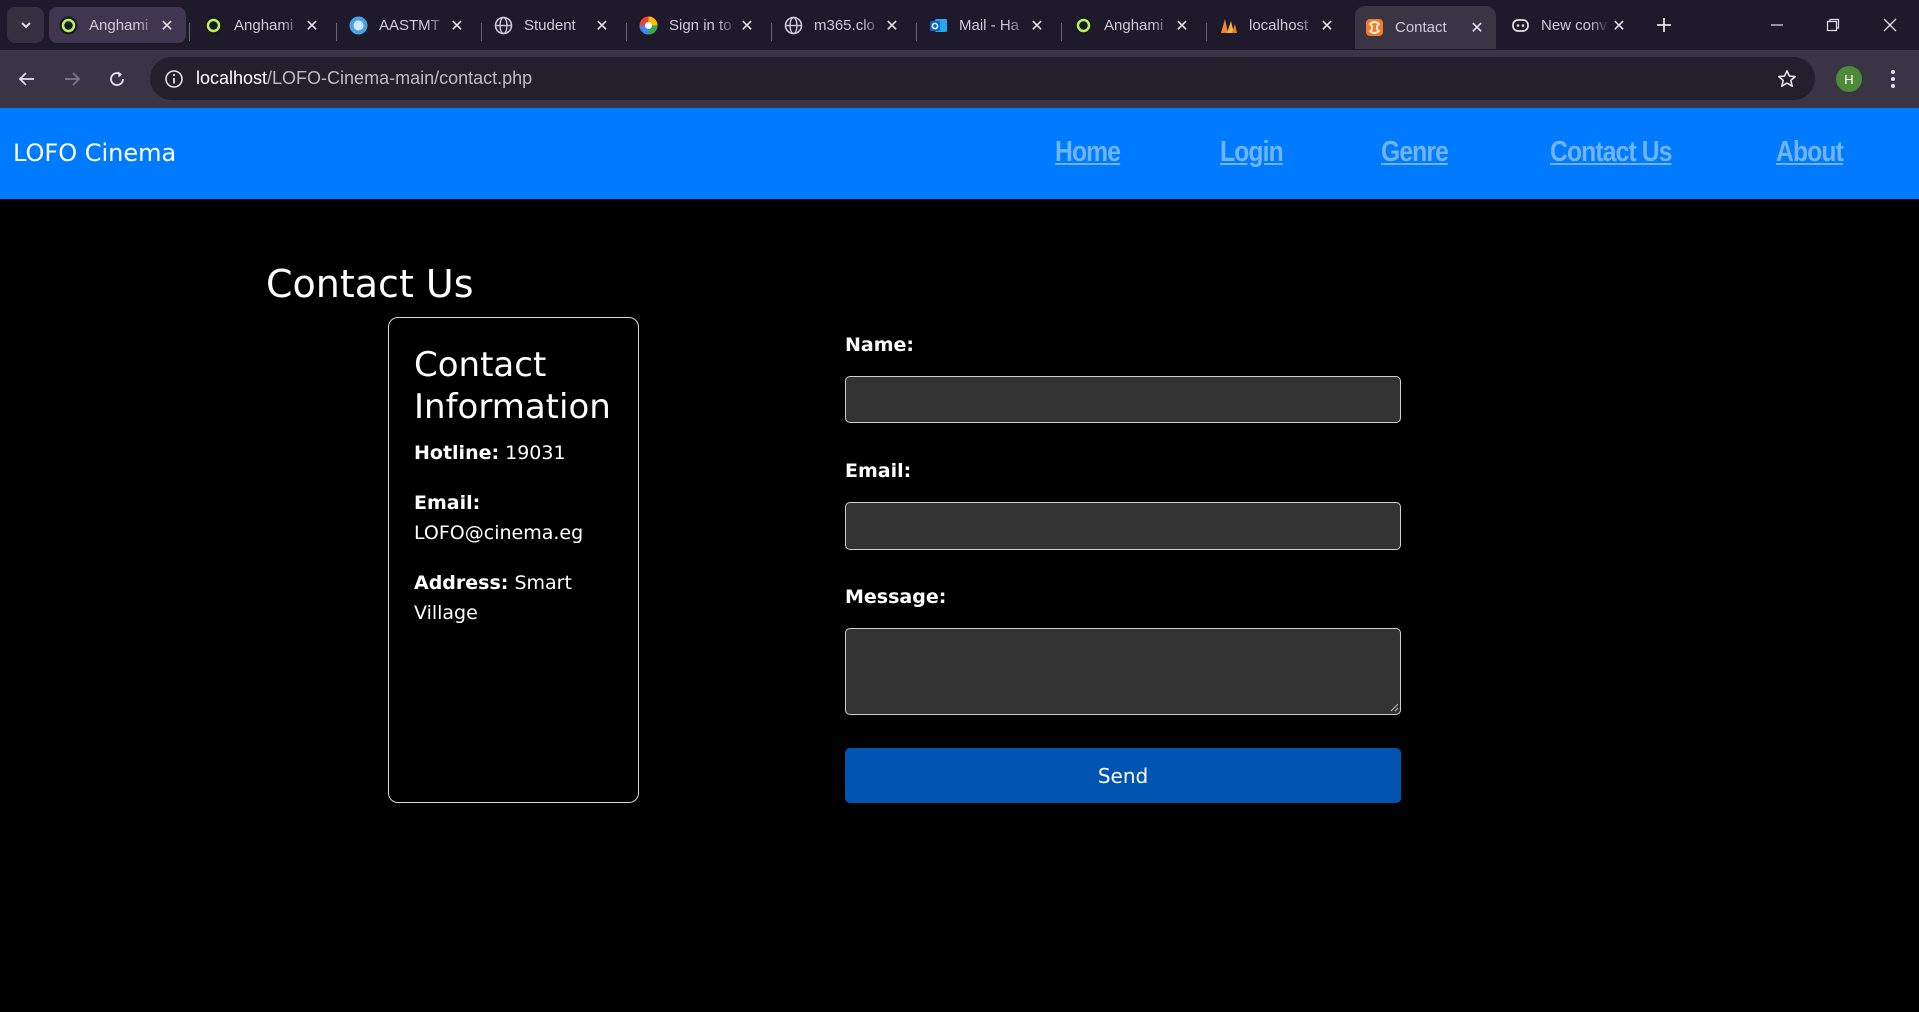 This screenshot has height=1012, width=1919. Describe the element at coordinates (400, 78) in the screenshot. I see `url-path: /LOFO-Cinema-main/contact.php` at that location.